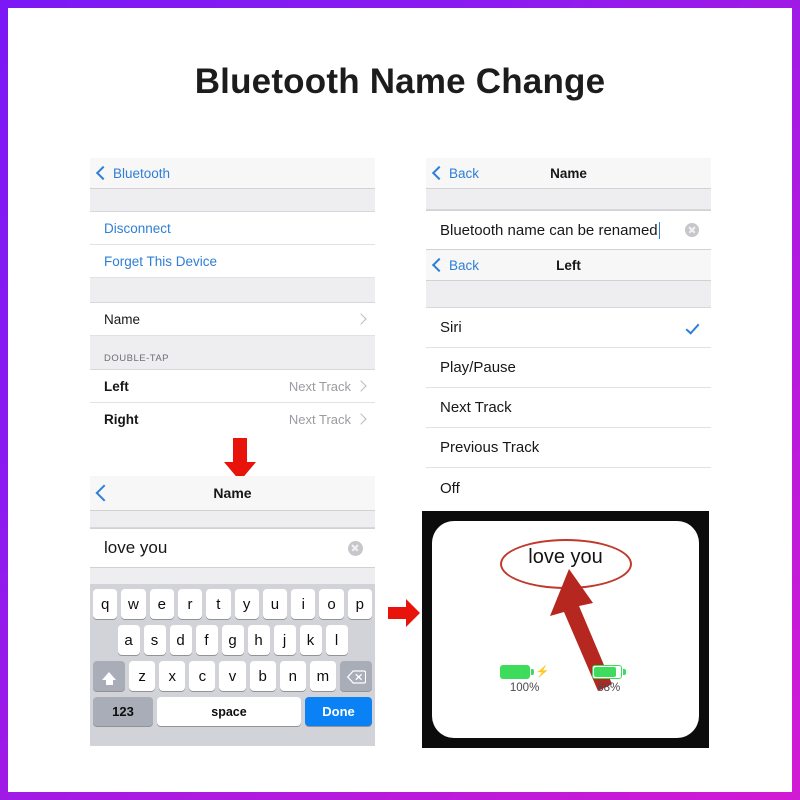 This screenshot has height=800, width=800. Describe the element at coordinates (133, 604) in the screenshot. I see `key-w: w` at that location.